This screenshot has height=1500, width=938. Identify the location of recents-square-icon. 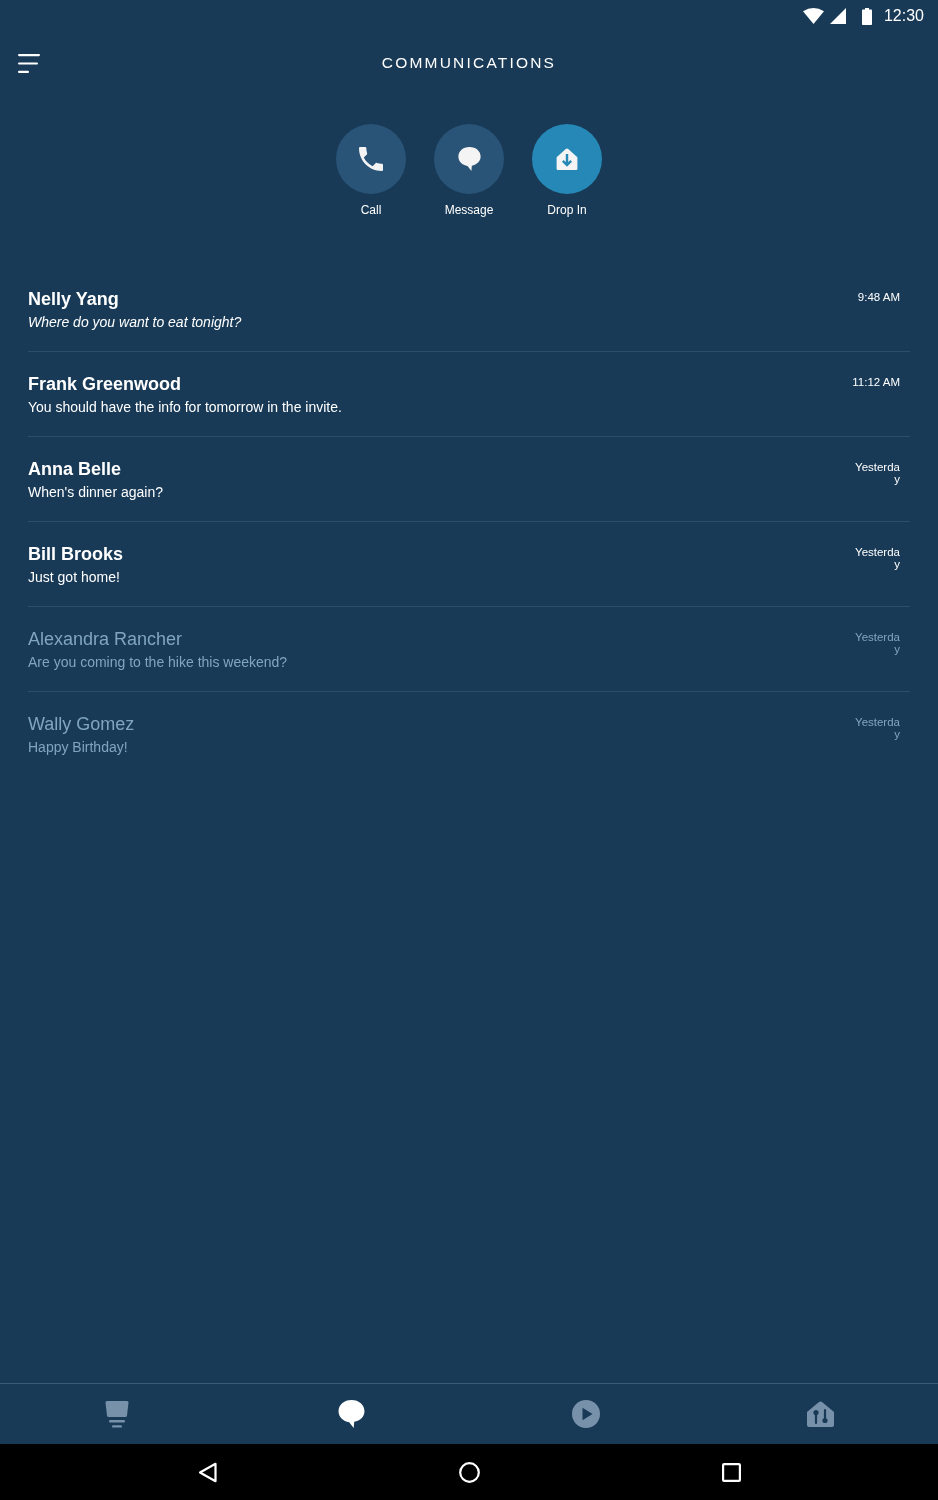
(731, 1472).